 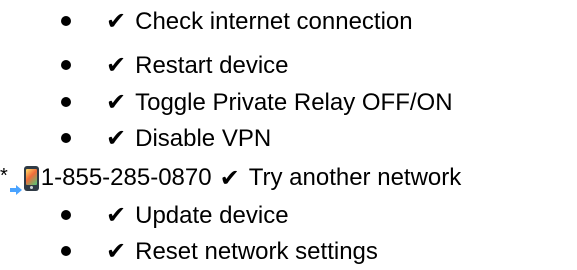 I want to click on list-item-label: ✔ Toggle Private Relay OFF/ON, so click(x=279, y=102).